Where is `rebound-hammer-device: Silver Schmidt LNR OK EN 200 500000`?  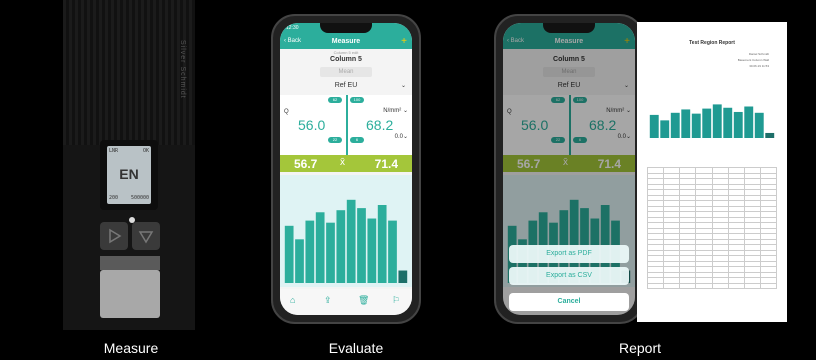
rebound-hammer-device: Silver Schmidt LNR OK EN 200 500000 is located at coordinates (129, 165).